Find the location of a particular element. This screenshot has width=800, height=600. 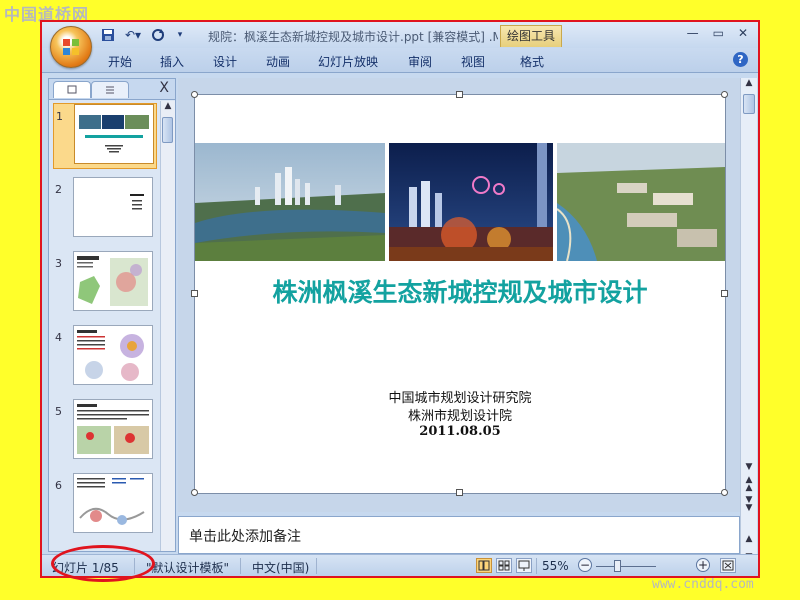

tab-review: 审阅 is located at coordinates (420, 61).